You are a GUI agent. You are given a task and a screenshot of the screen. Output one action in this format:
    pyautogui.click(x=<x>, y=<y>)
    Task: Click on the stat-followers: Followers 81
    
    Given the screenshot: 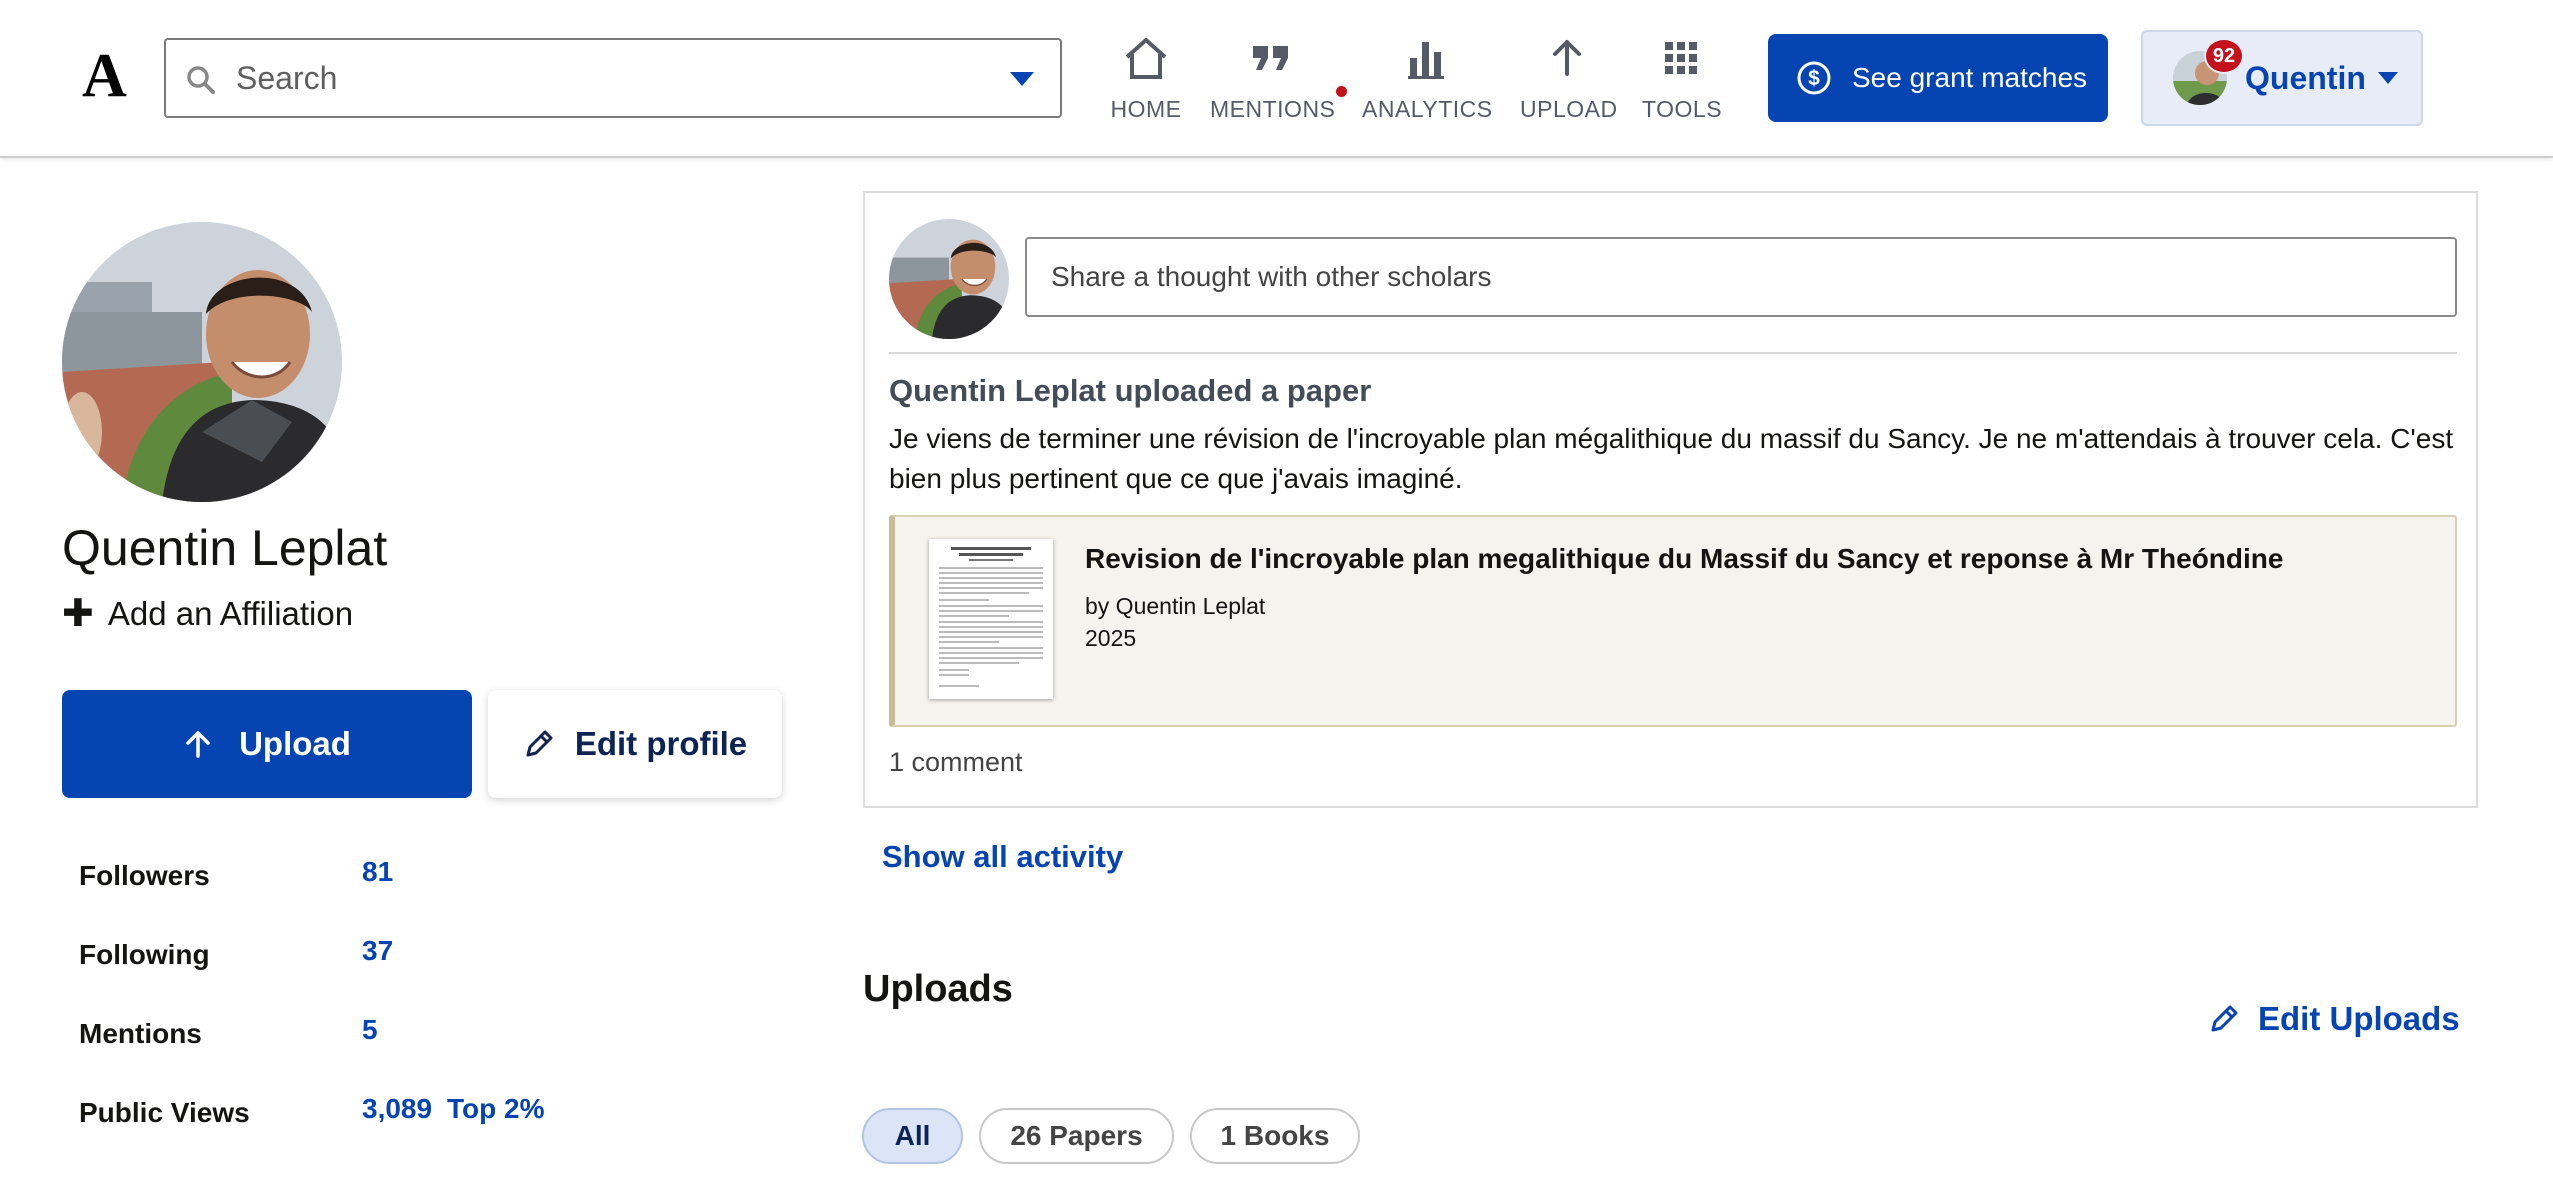 What is the action you would take?
    pyautogui.click(x=359, y=877)
    